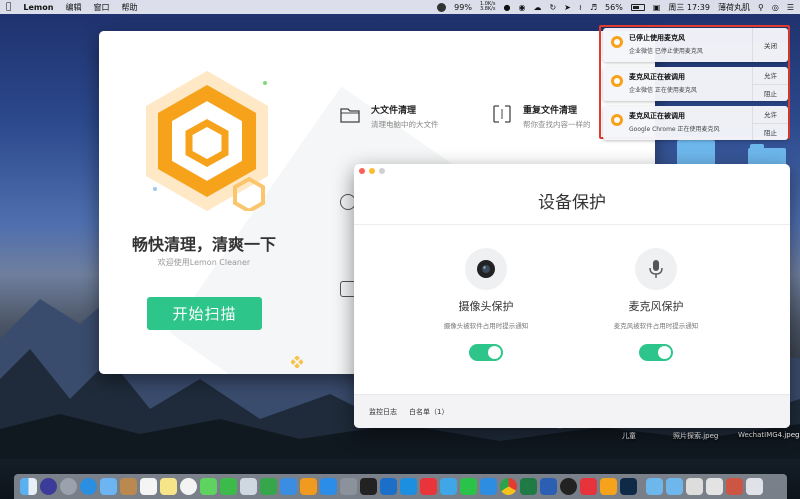  Describe the element at coordinates (48, 486) in the screenshot. I see `siri-icon` at that location.